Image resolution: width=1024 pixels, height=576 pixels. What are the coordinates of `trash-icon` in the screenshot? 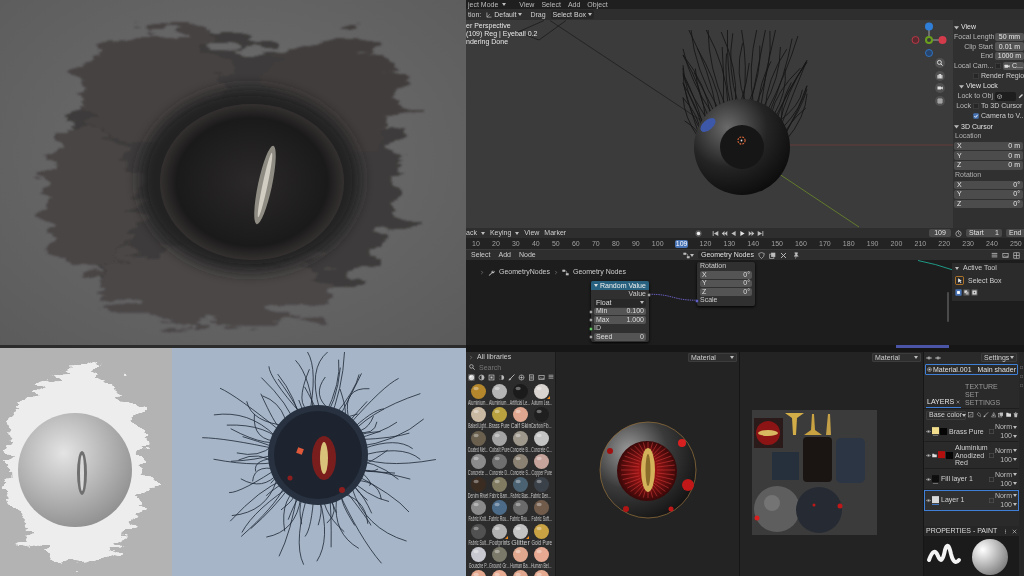 It's located at (1016, 415).